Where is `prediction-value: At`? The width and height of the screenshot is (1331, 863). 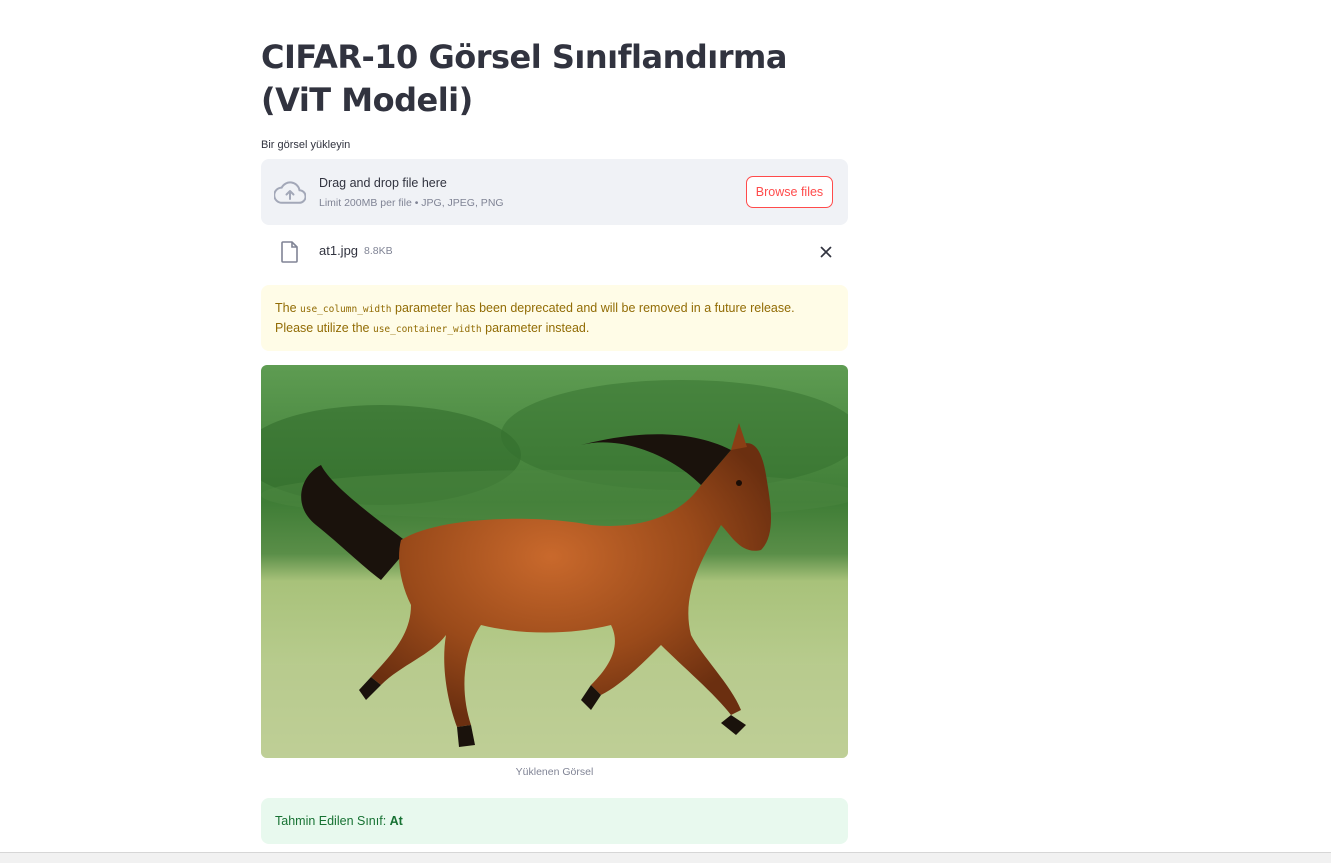
prediction-value: At is located at coordinates (396, 821).